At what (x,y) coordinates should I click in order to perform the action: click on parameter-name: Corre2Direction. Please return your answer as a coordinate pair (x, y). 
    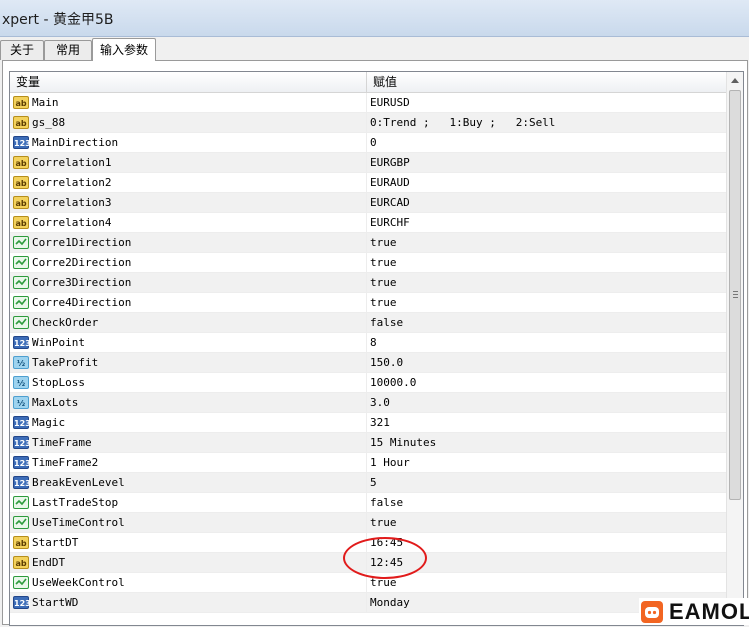
    Looking at the image, I should click on (82, 262).